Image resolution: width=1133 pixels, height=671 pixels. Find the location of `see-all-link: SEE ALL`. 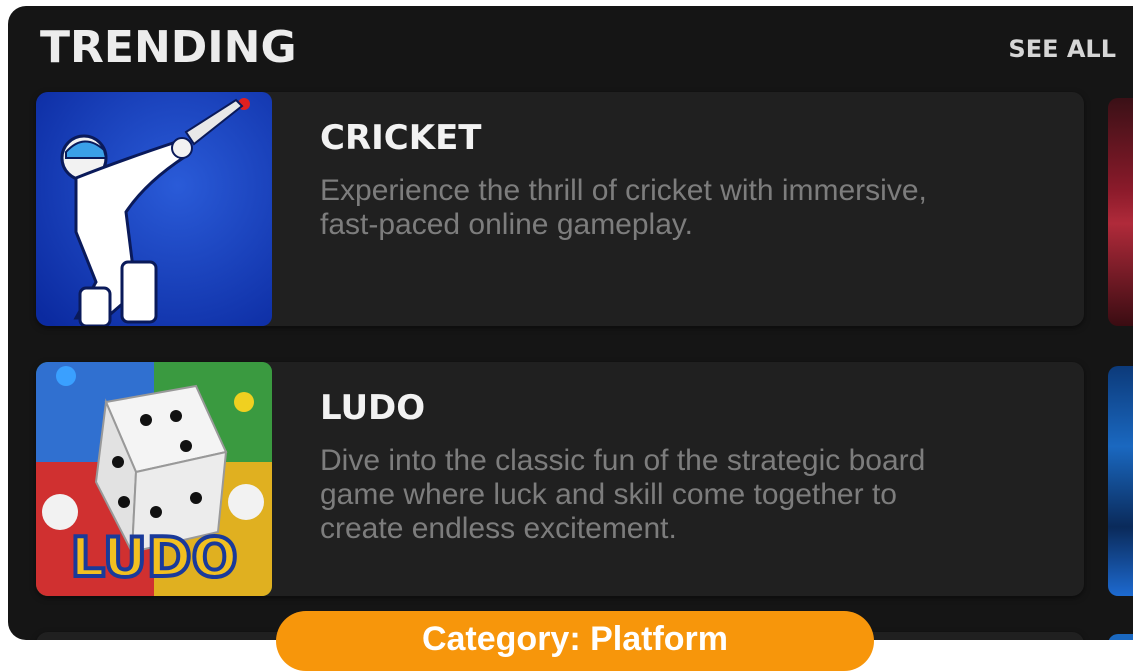

see-all-link: SEE ALL is located at coordinates (1062, 49).